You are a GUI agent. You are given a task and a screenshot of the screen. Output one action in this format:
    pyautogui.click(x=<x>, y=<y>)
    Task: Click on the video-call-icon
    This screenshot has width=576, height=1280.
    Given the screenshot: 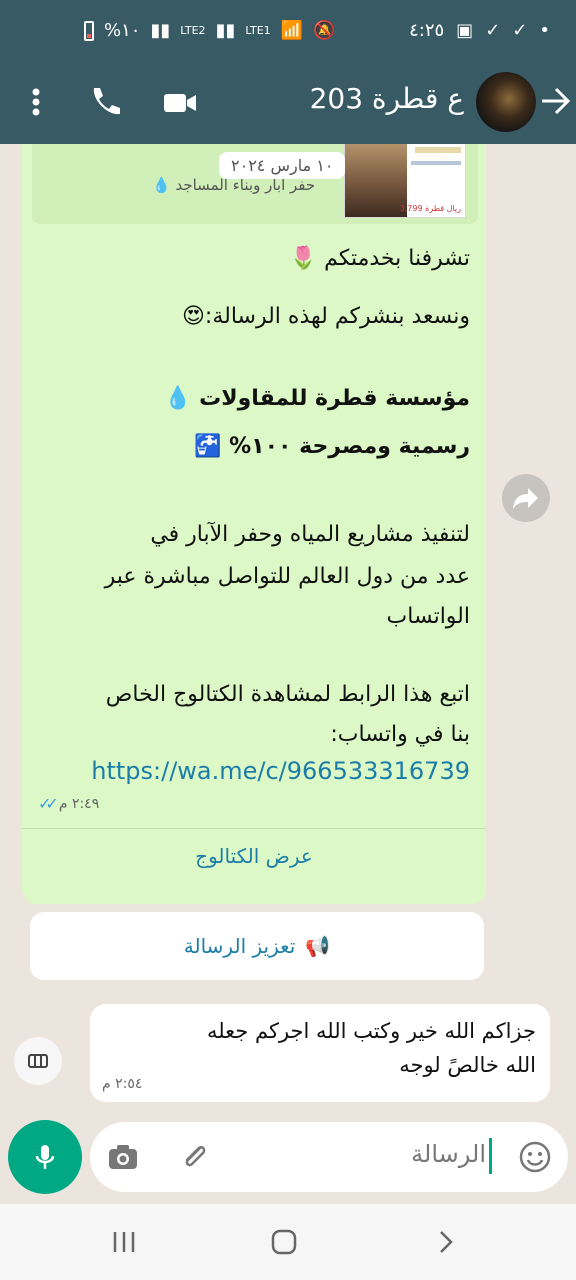 What is the action you would take?
    pyautogui.click(x=180, y=102)
    